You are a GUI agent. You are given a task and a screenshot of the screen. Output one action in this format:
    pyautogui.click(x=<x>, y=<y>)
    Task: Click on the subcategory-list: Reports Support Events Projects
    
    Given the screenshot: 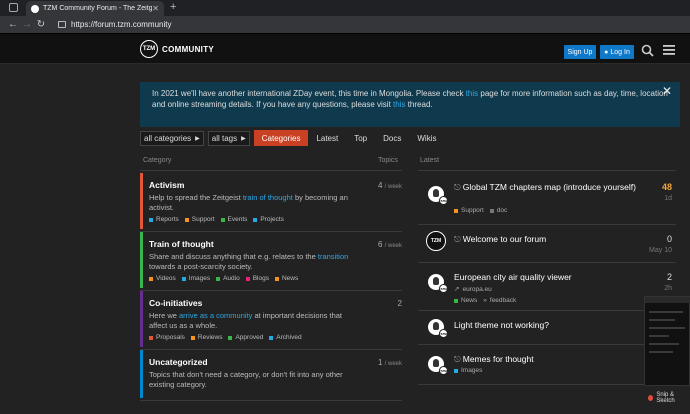 What is the action you would take?
    pyautogui.click(x=275, y=219)
    